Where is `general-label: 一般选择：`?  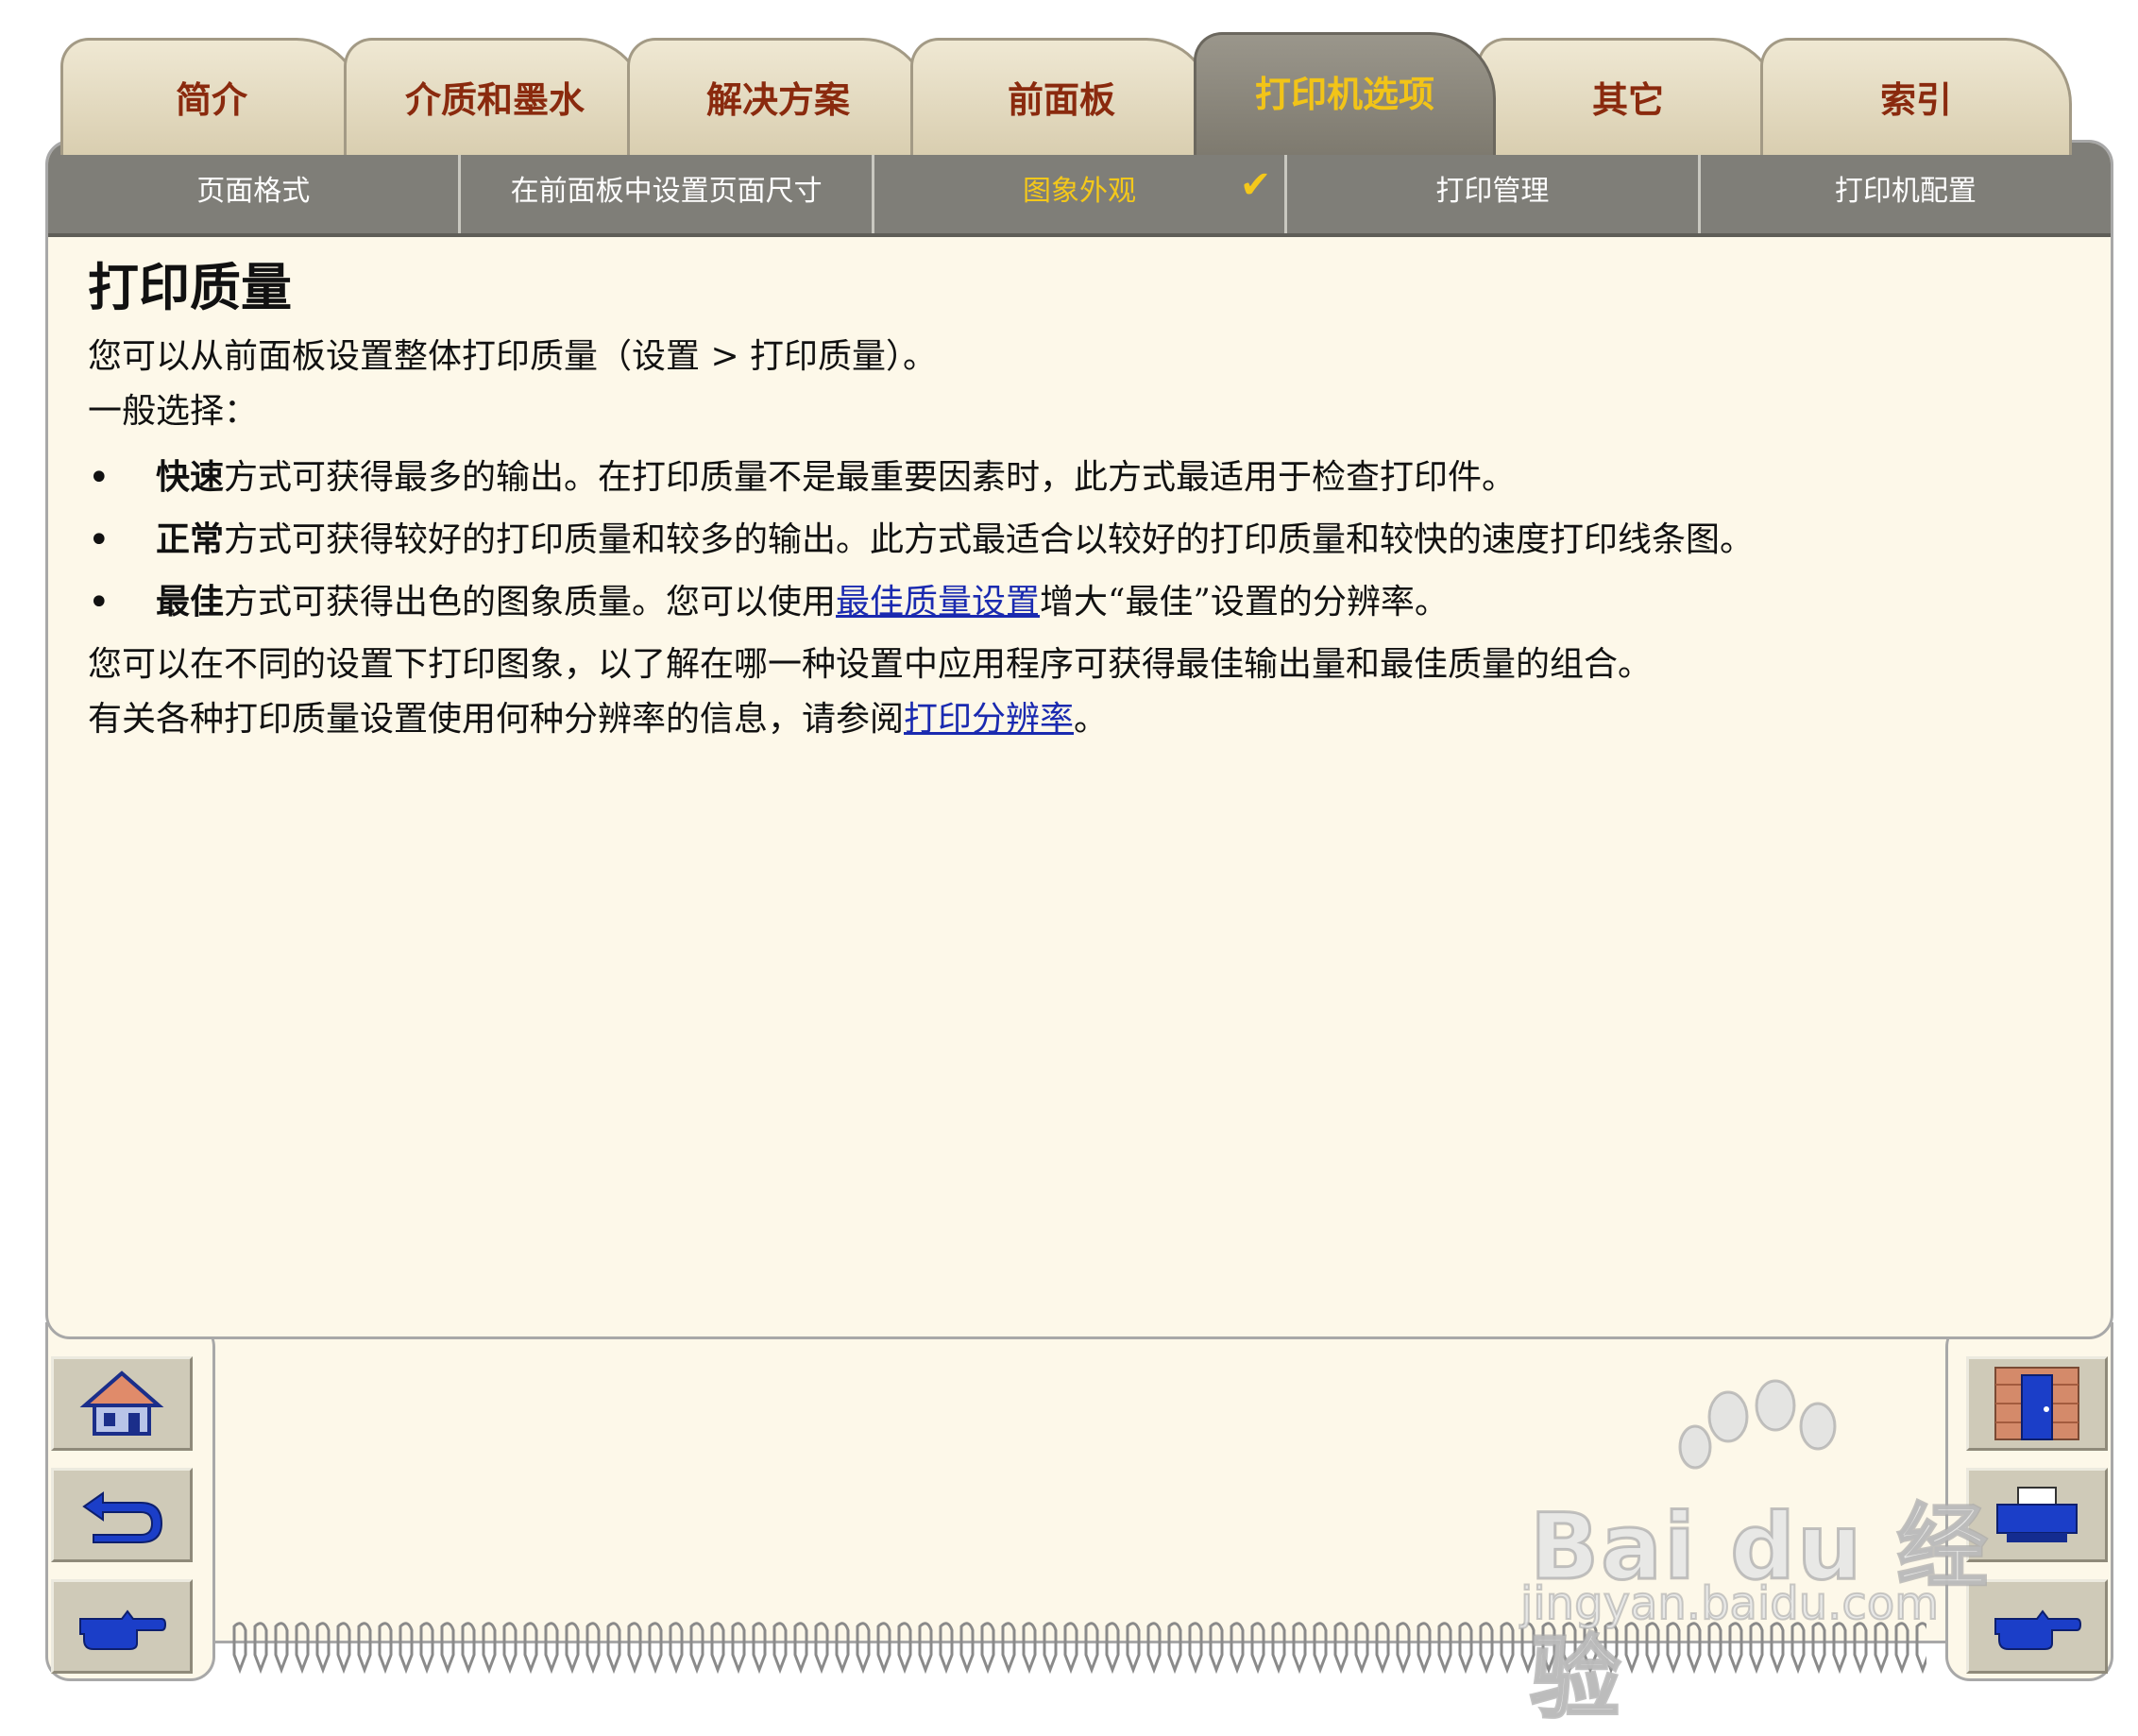 general-label: 一般选择： is located at coordinates (173, 411).